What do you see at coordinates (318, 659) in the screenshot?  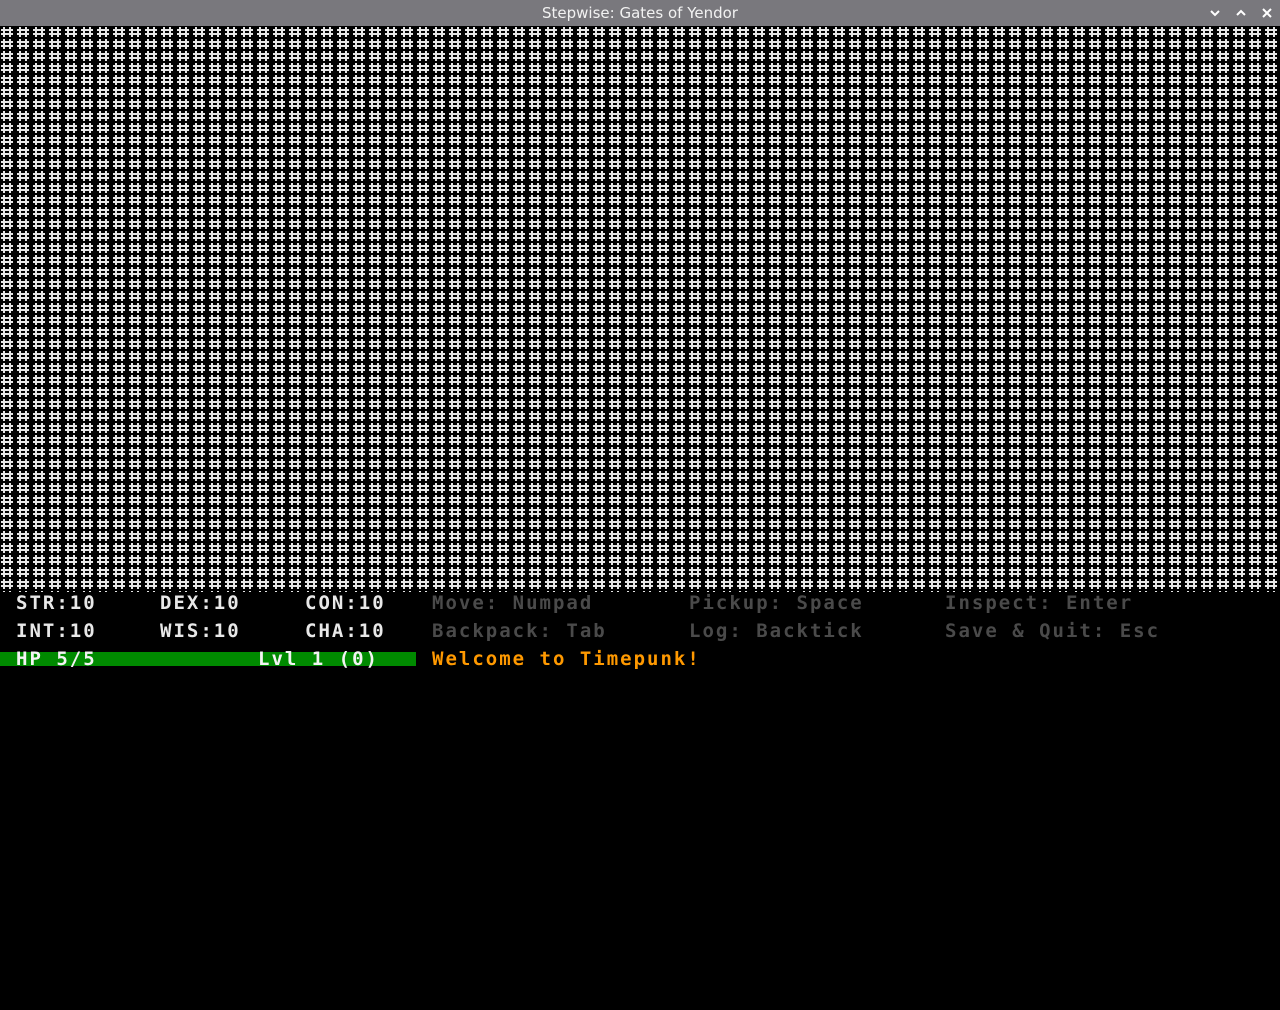 I see `level-label: Lvl 1 (0)` at bounding box center [318, 659].